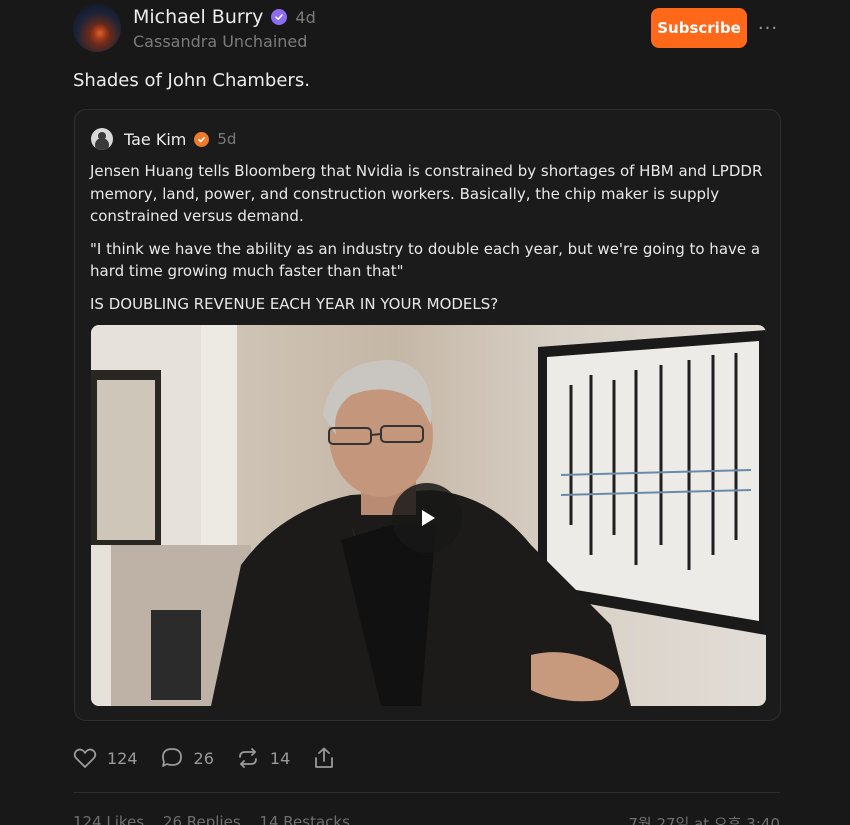  What do you see at coordinates (426, 792) in the screenshot?
I see `divider` at bounding box center [426, 792].